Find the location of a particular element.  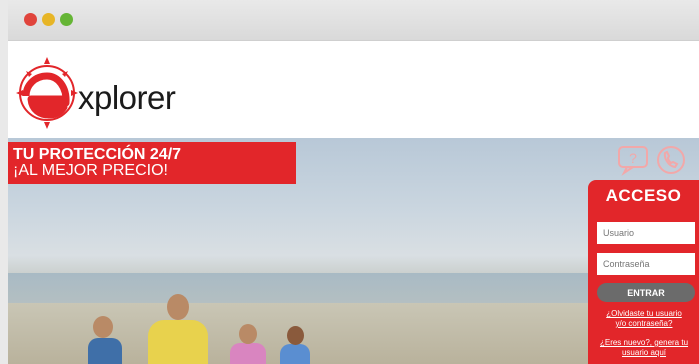

register-link: ¿Eres nuevo?, genera tu usuario aquí is located at coordinates (644, 348).